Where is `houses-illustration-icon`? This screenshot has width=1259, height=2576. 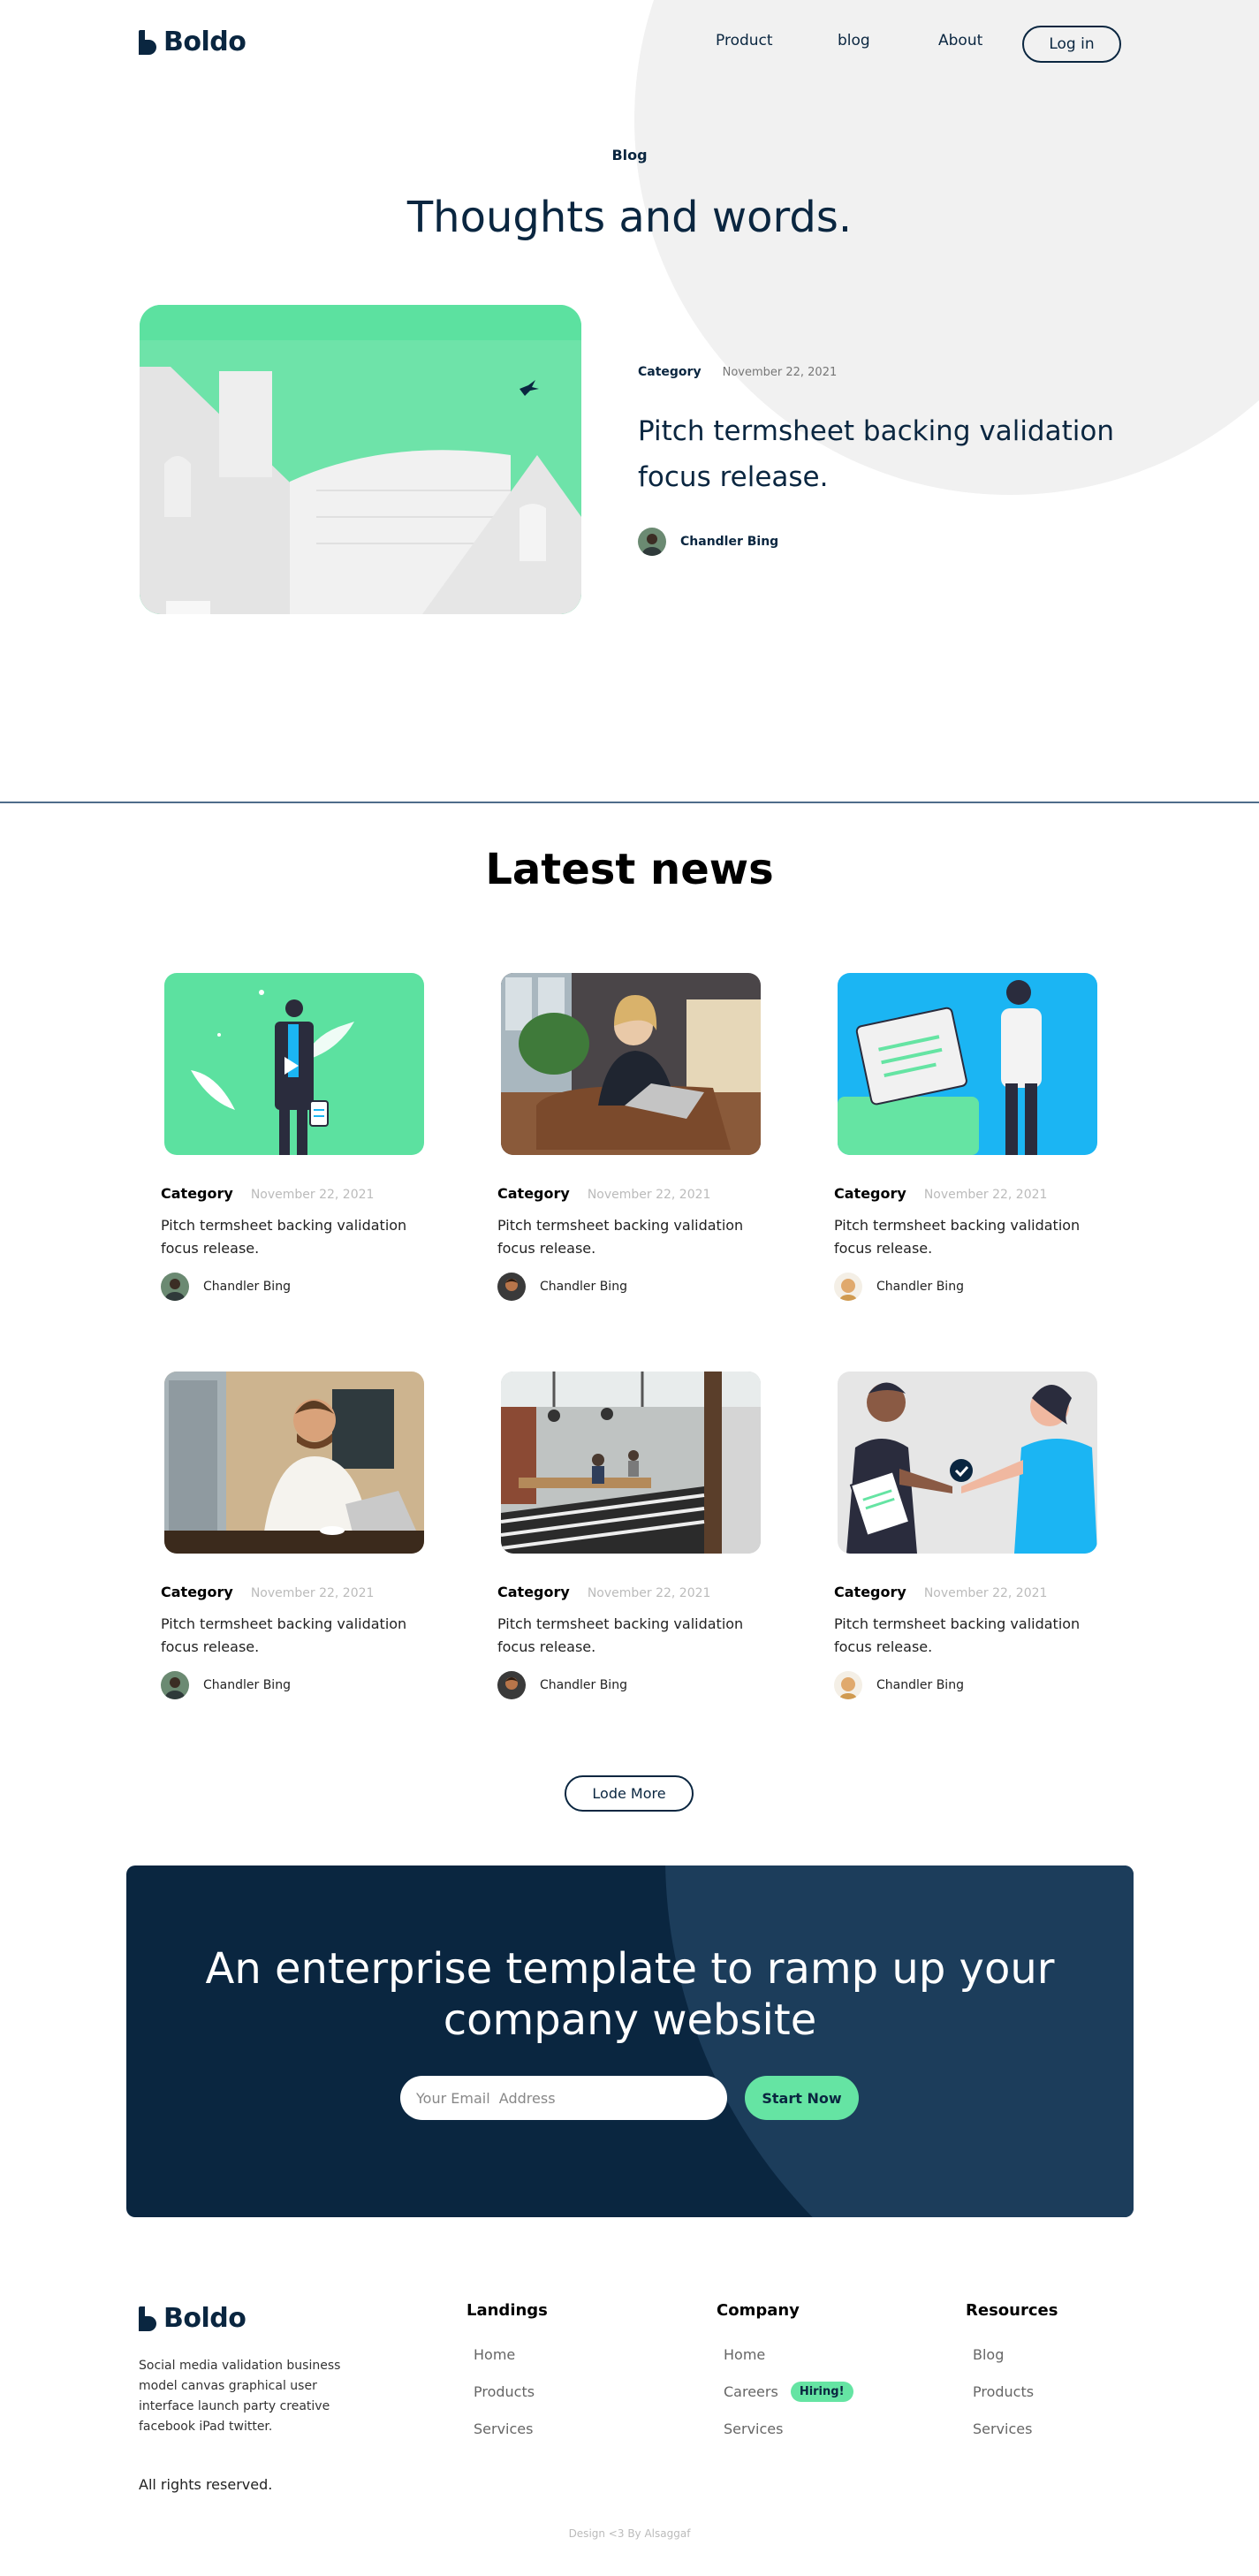 houses-illustration-icon is located at coordinates (360, 459).